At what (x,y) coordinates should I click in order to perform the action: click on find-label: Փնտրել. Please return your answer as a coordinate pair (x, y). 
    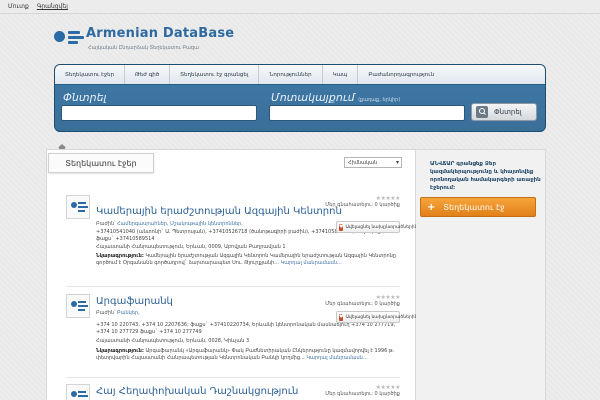
    Looking at the image, I should click on (85, 97).